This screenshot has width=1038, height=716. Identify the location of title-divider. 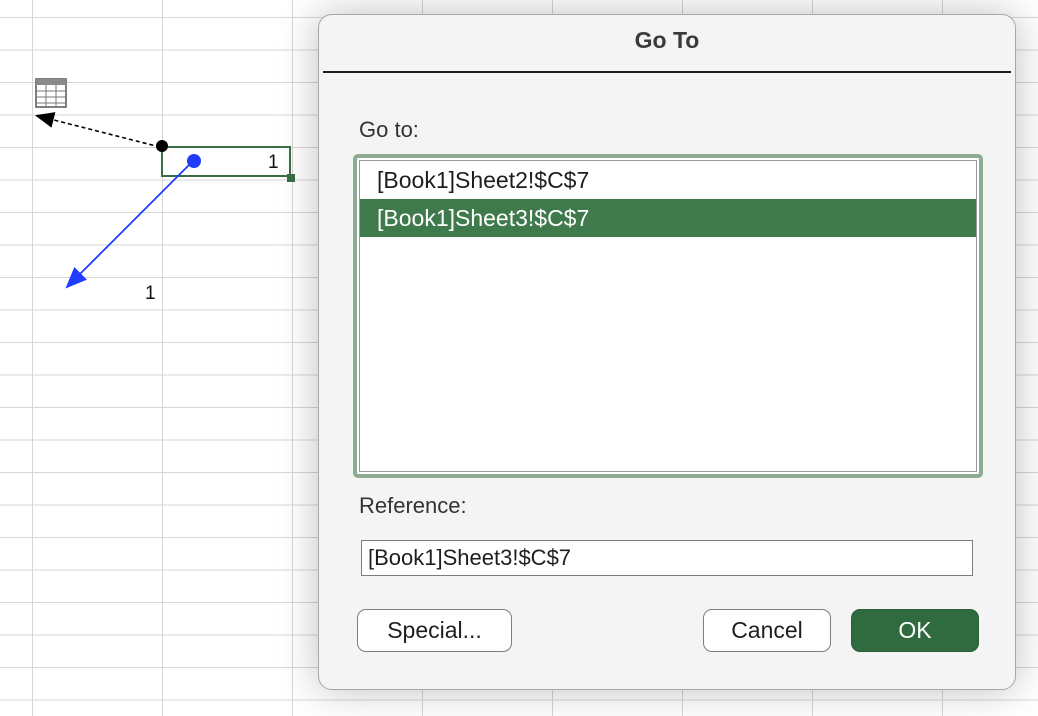
(667, 72).